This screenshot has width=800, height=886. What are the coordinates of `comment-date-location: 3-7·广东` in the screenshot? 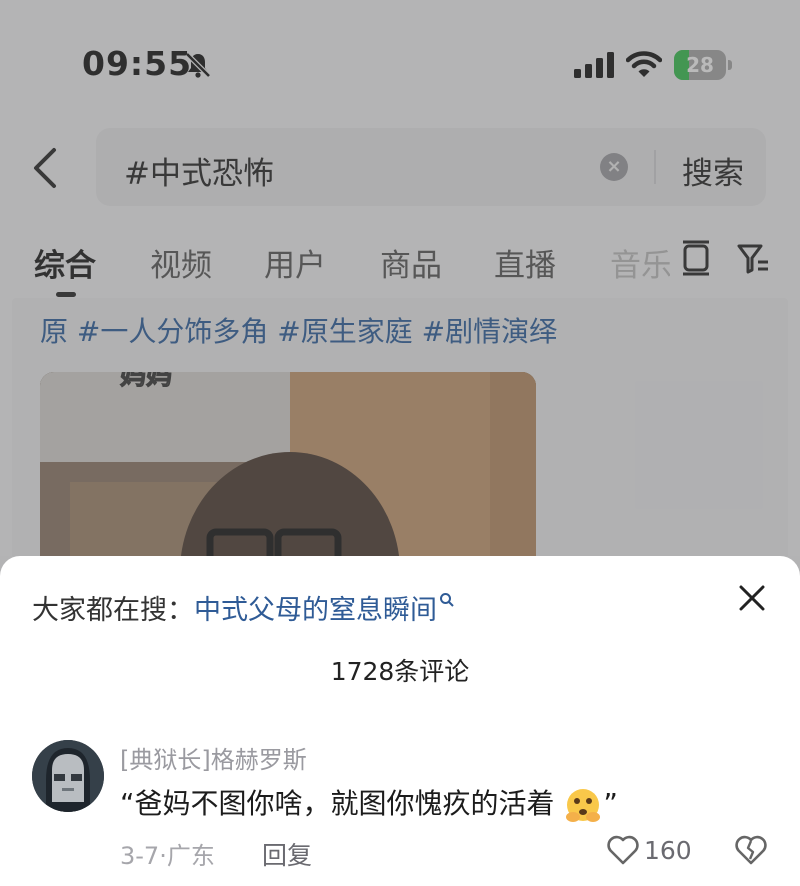 It's located at (167, 856).